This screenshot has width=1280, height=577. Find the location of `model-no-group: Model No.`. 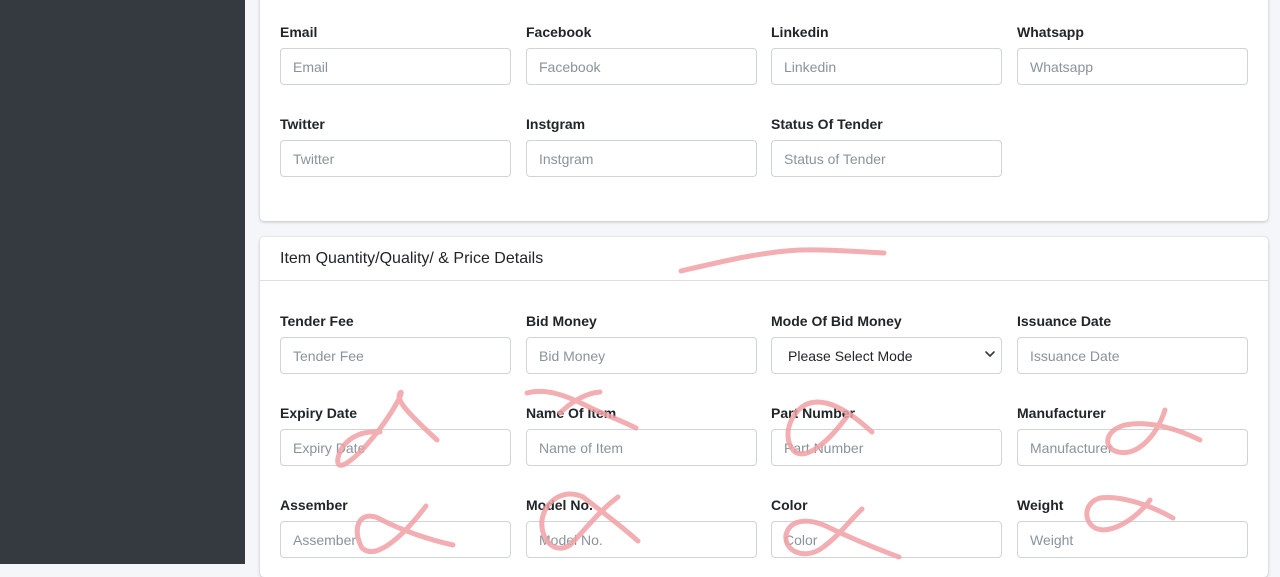

model-no-group: Model No. is located at coordinates (641, 526).